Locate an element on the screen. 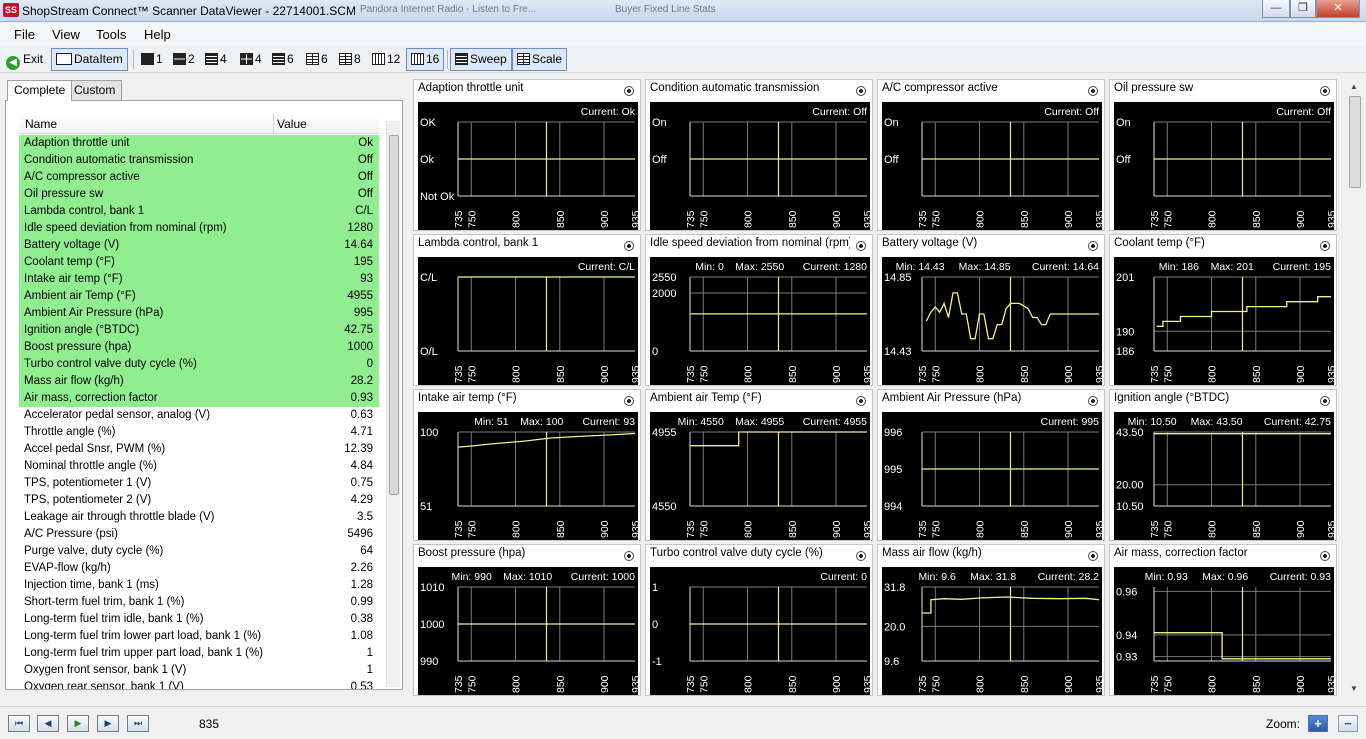 This screenshot has height=739, width=1366. menu-help: Help is located at coordinates (157, 34).